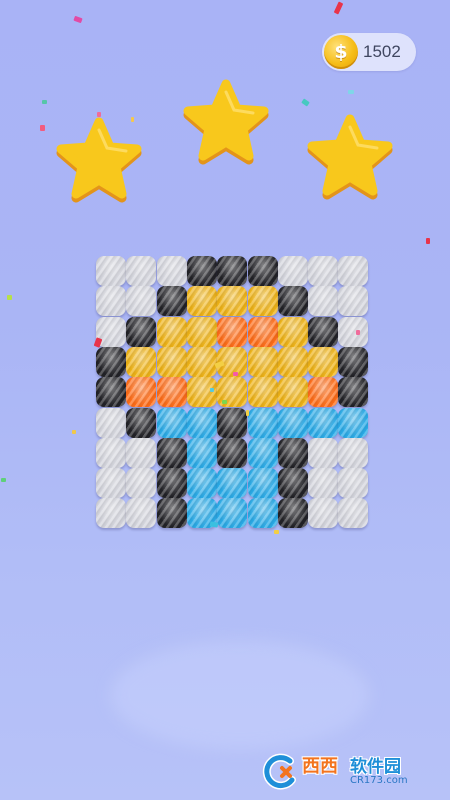 The width and height of the screenshot is (450, 800). What do you see at coordinates (279, 771) in the screenshot?
I see `watermark-logo-icon` at bounding box center [279, 771].